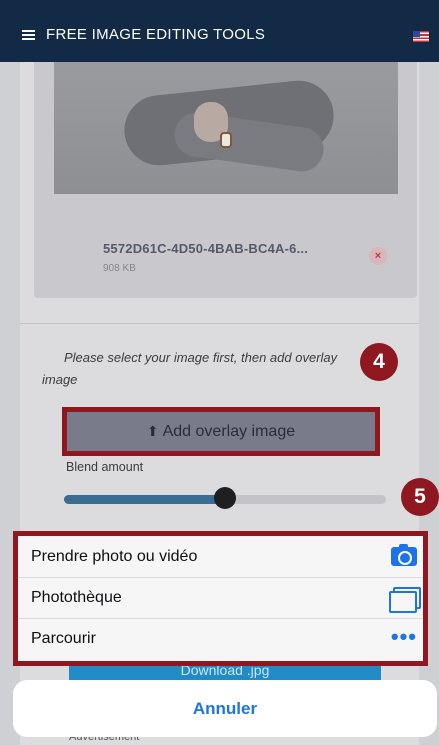 This screenshot has width=439, height=745. Describe the element at coordinates (114, 556) in the screenshot. I see `option-label: Prendre photo ou vidéo` at that location.